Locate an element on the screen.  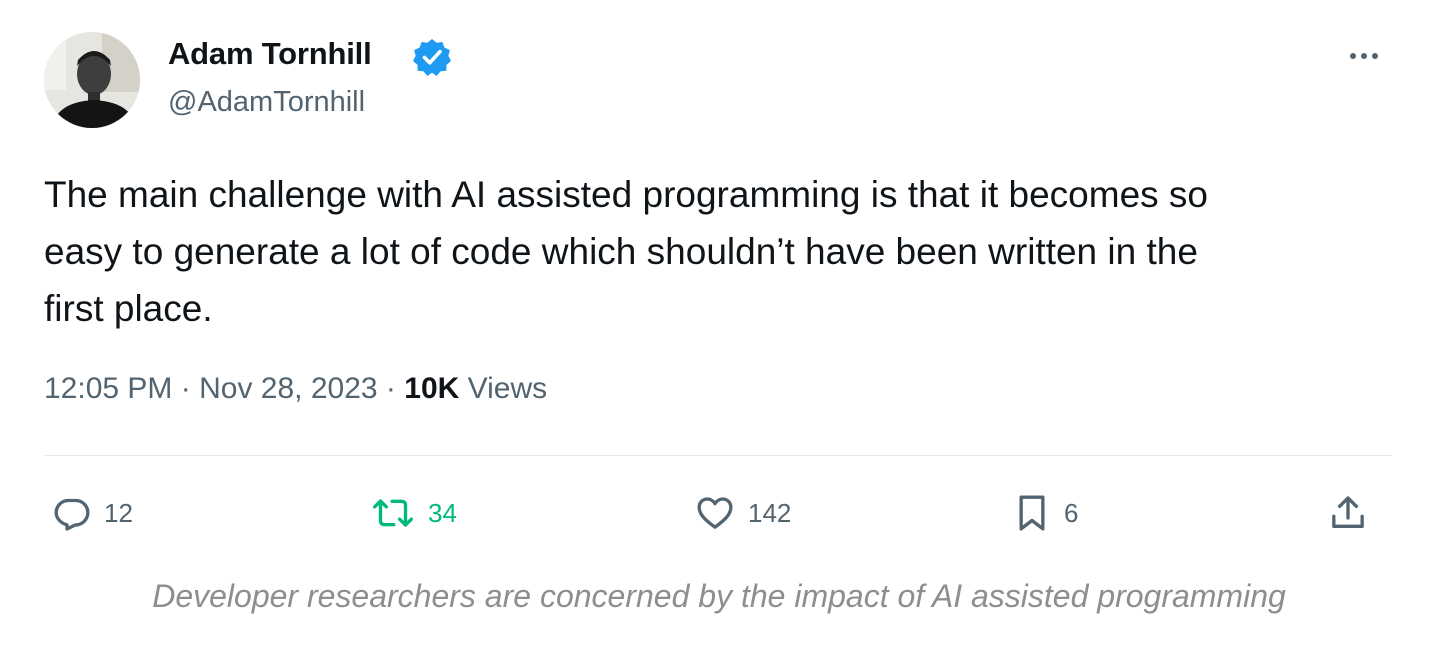
retweet-icon is located at coordinates (393, 513).